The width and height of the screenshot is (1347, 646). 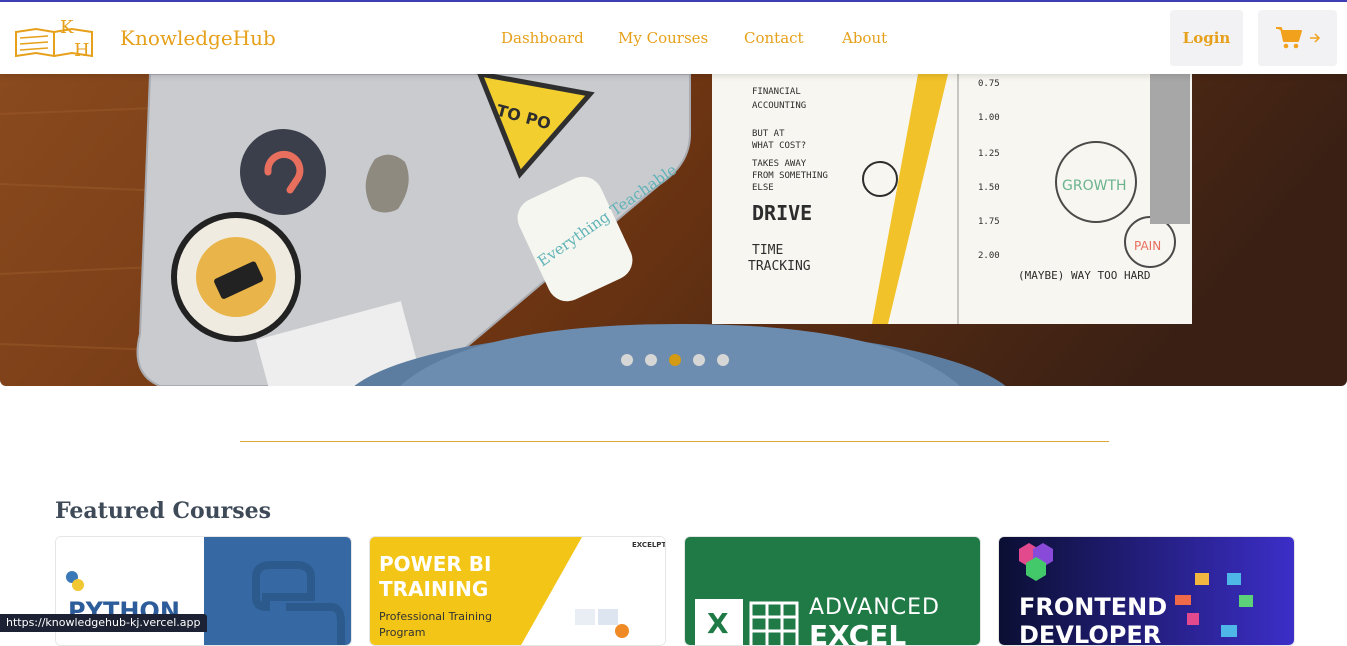 What do you see at coordinates (790, 176) in the screenshot?
I see `svg-text: FROM SOMETHING` at bounding box center [790, 176].